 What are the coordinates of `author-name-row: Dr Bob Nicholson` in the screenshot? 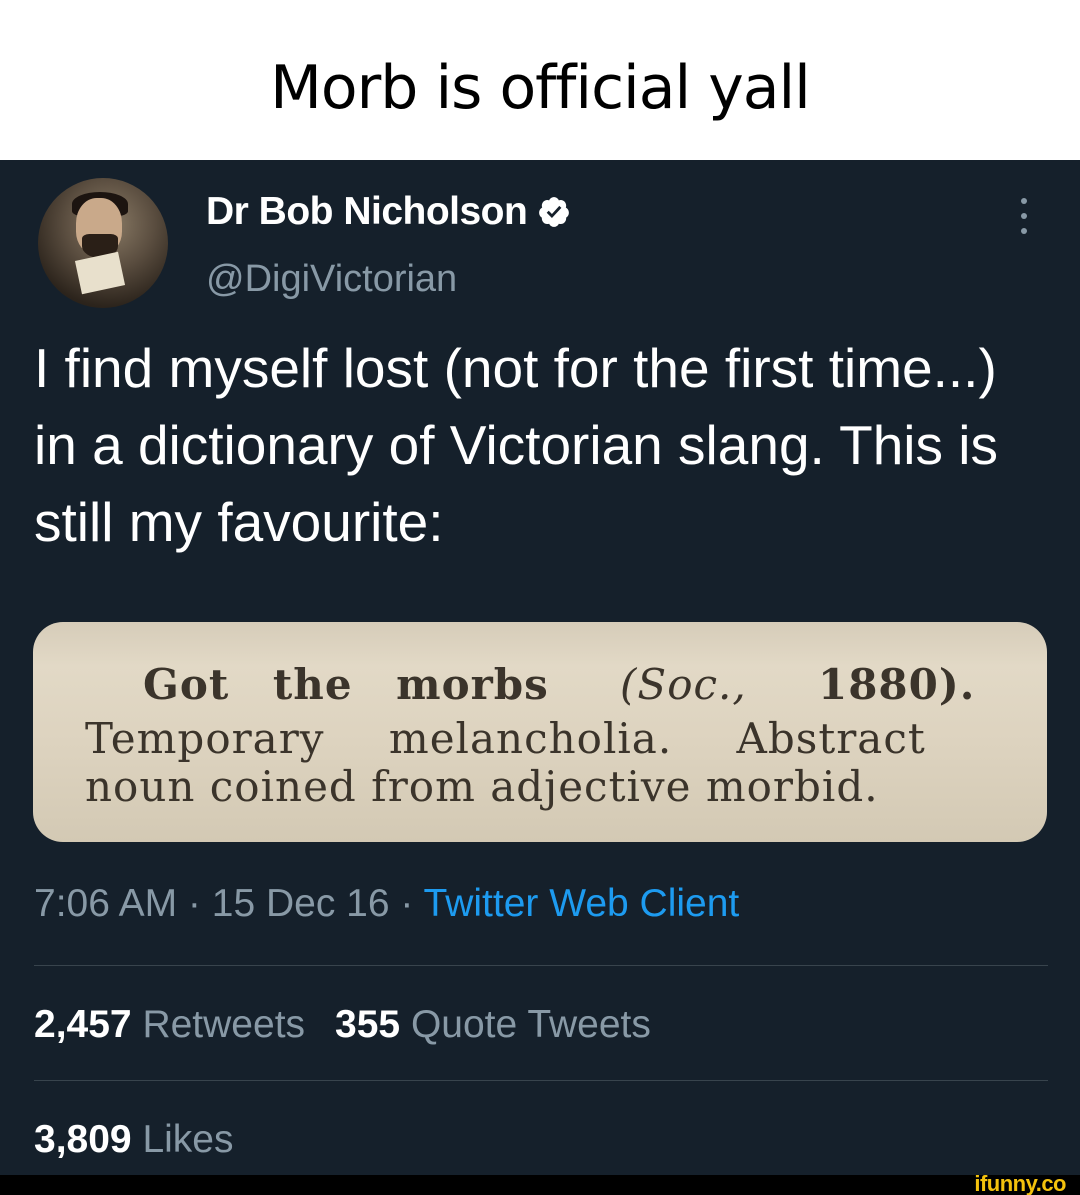 It's located at (388, 212).